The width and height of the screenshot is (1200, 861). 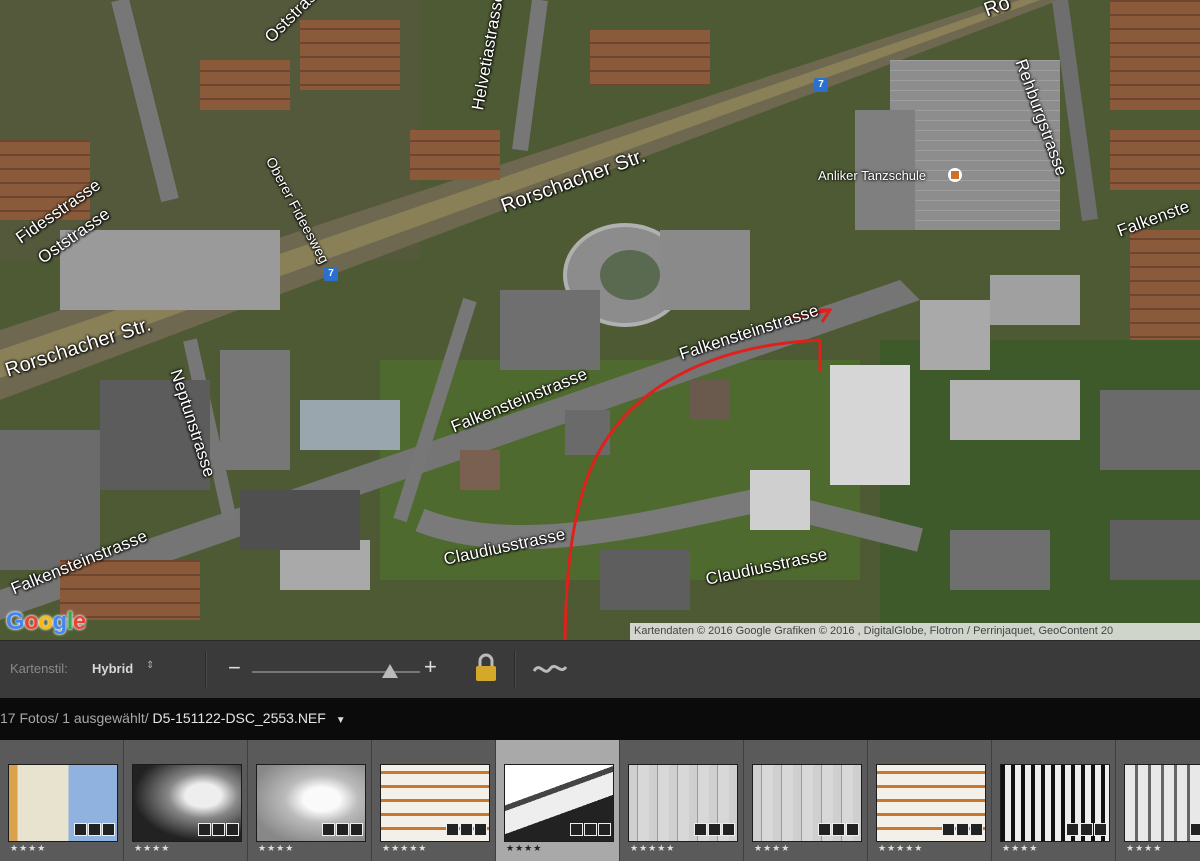 What do you see at coordinates (239, 718) in the screenshot?
I see `selected-filename: D5-151122-DSC_2553.NEF` at bounding box center [239, 718].